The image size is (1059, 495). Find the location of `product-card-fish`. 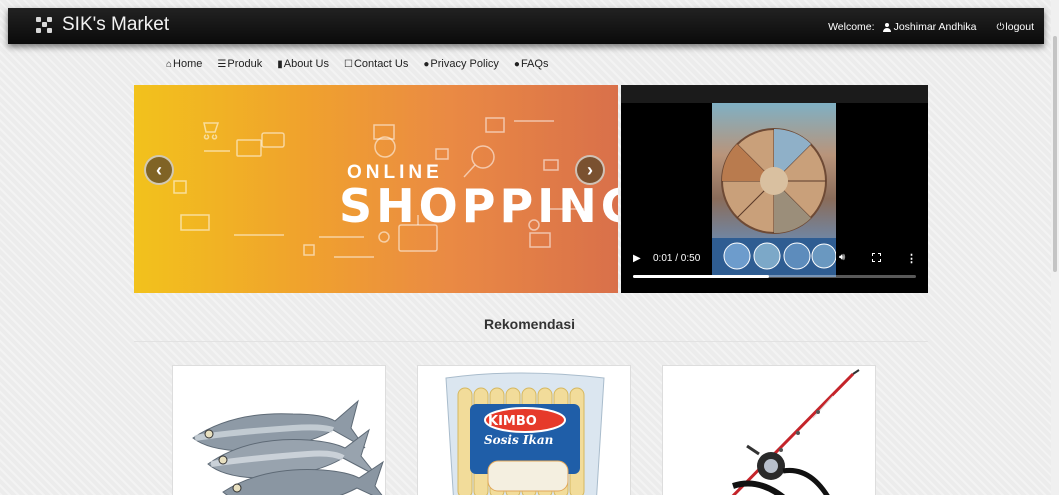

product-card-fish is located at coordinates (279, 430).